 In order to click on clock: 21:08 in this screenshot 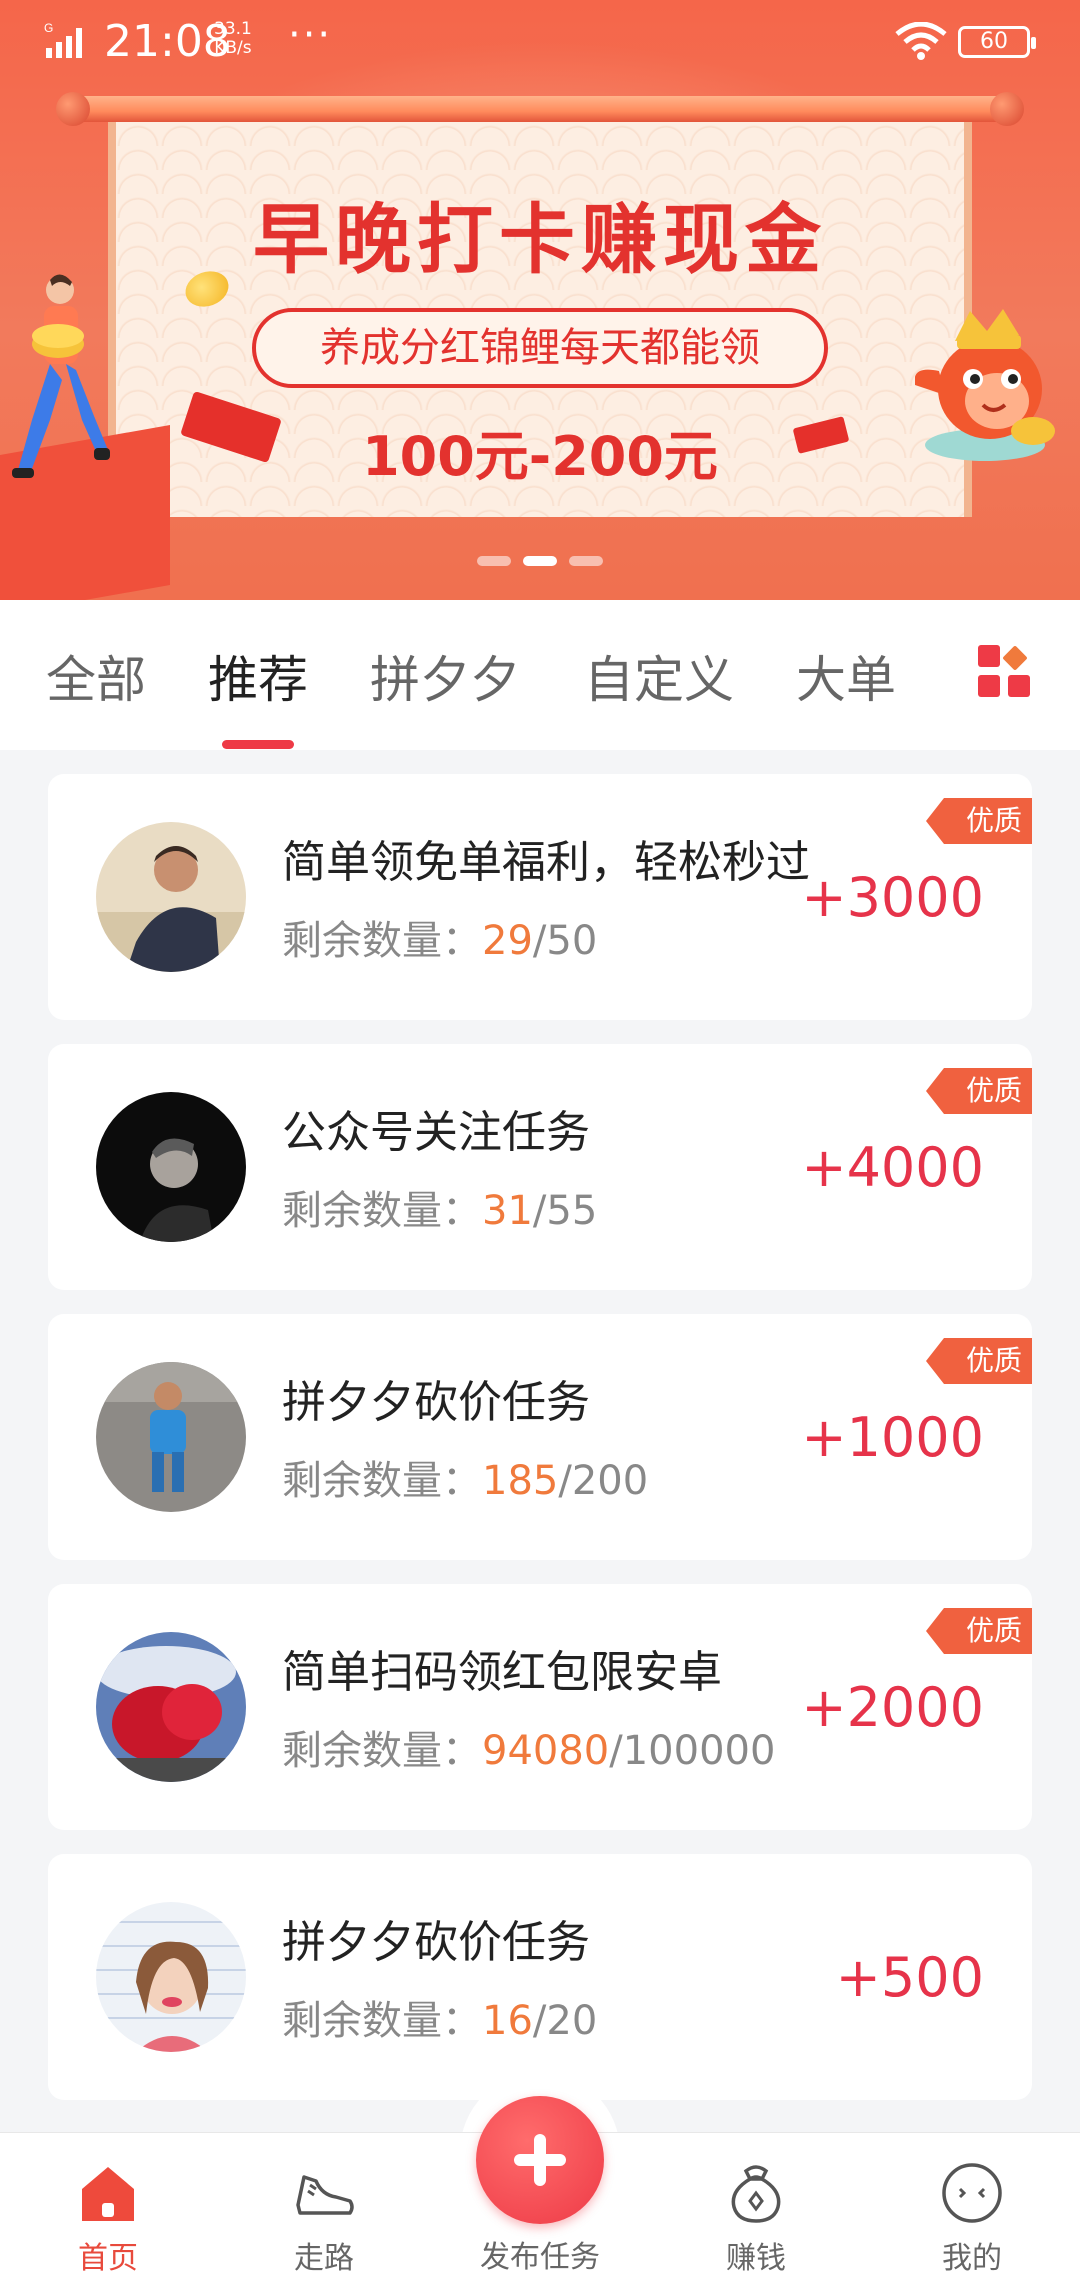, I will do `click(167, 41)`.